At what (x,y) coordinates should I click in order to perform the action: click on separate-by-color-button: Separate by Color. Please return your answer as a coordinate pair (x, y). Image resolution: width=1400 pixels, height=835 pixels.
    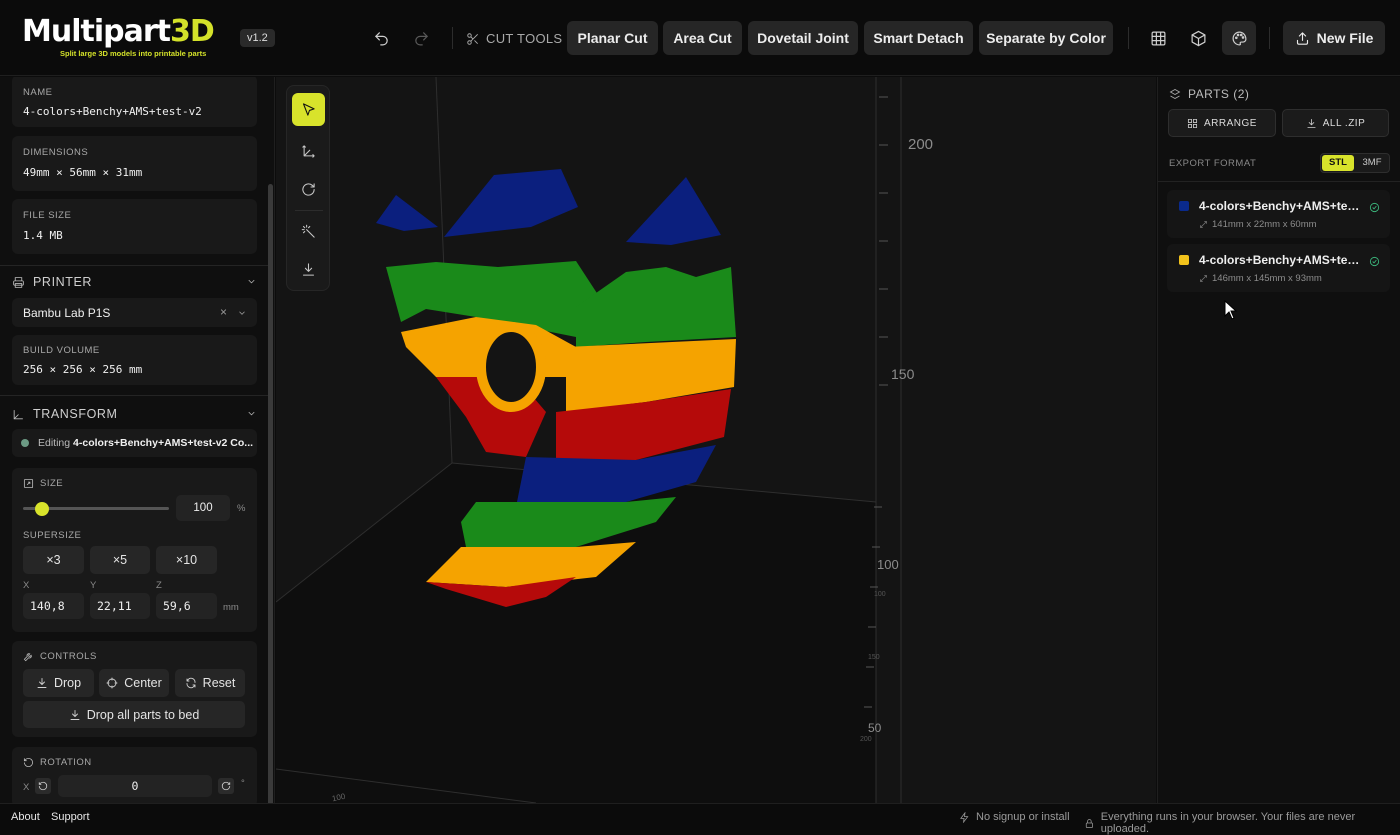
    Looking at the image, I should click on (1046, 38).